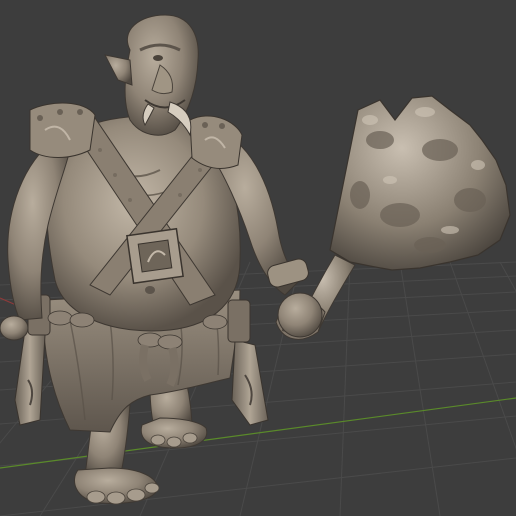 This screenshot has width=516, height=516. I want to click on right-dagger, so click(248, 362).